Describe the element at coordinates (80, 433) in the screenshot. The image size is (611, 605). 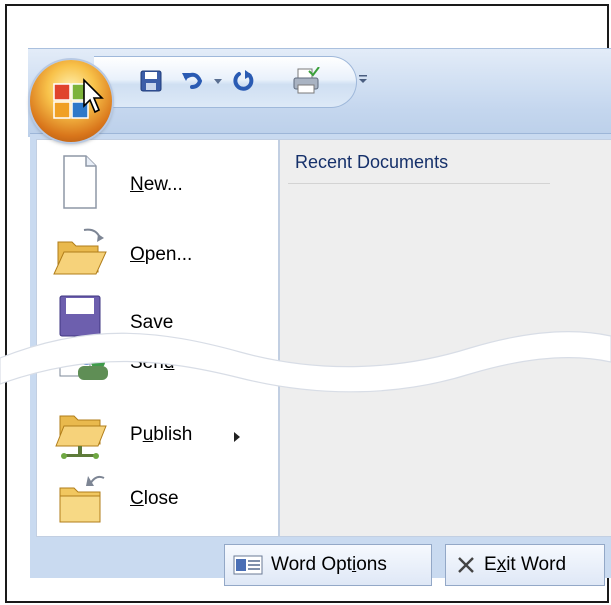
I see `publish-folder-icon` at that location.